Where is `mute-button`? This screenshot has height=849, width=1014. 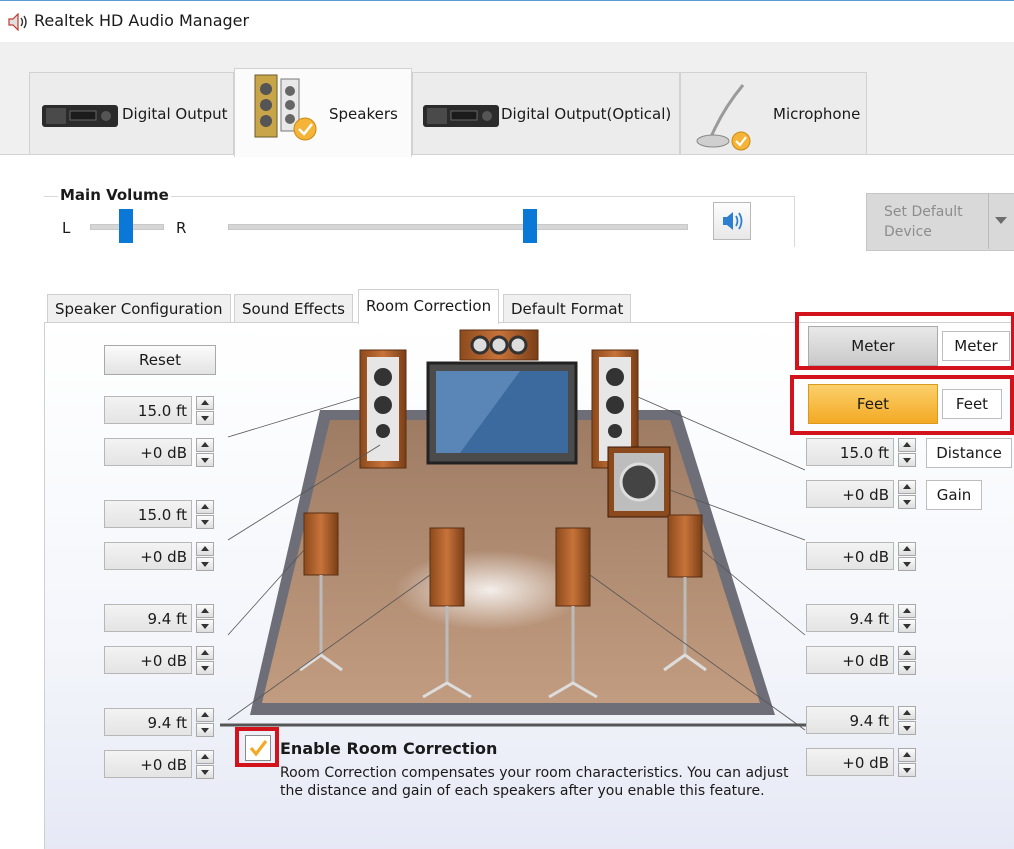 mute-button is located at coordinates (732, 221).